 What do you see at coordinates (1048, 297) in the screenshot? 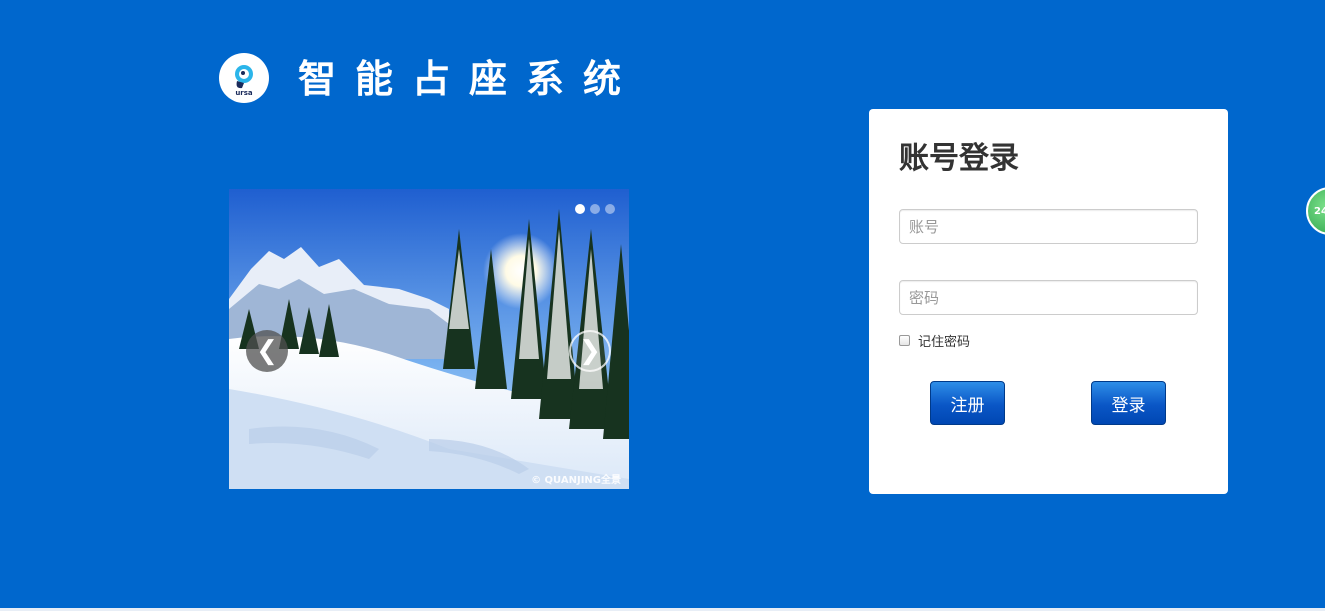
I see `password-input` at bounding box center [1048, 297].